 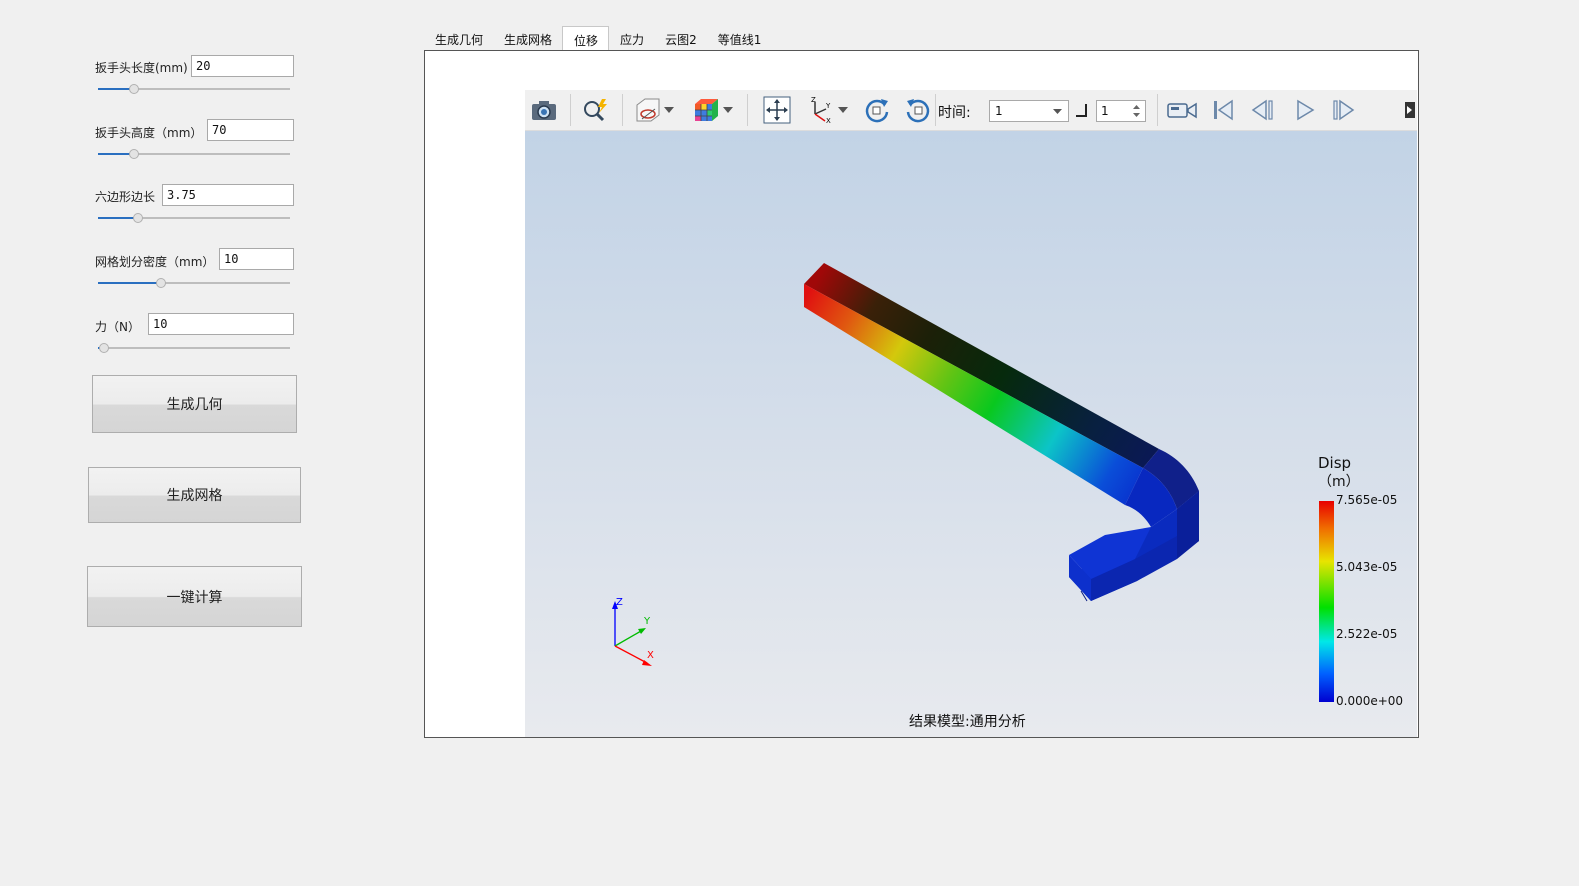 What do you see at coordinates (633, 631) in the screenshot?
I see `axis-triad-icon: Z Y X` at bounding box center [633, 631].